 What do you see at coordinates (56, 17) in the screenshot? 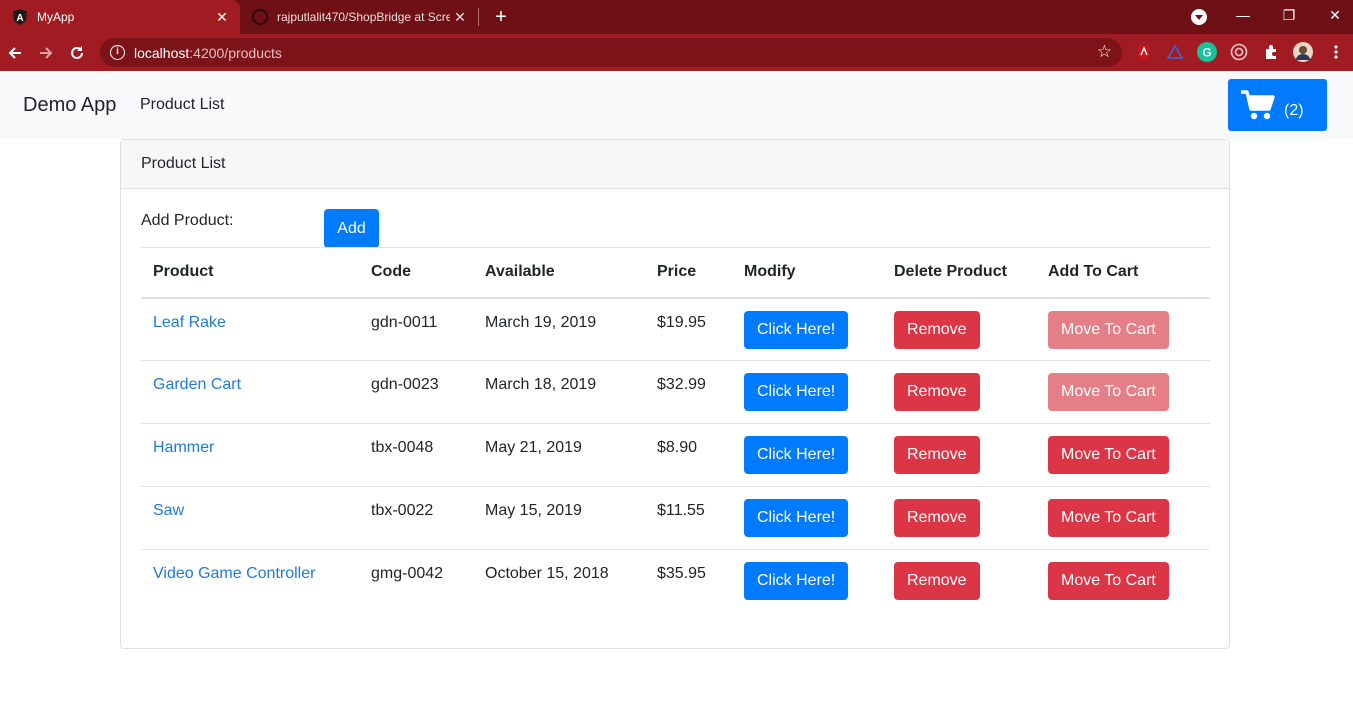
I see `tab-title: MyApp` at bounding box center [56, 17].